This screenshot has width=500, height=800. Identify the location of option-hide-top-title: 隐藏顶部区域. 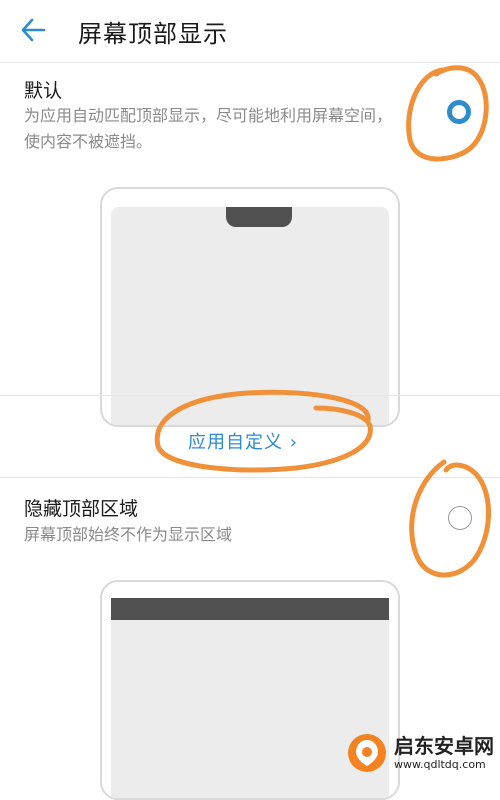
(81, 509).